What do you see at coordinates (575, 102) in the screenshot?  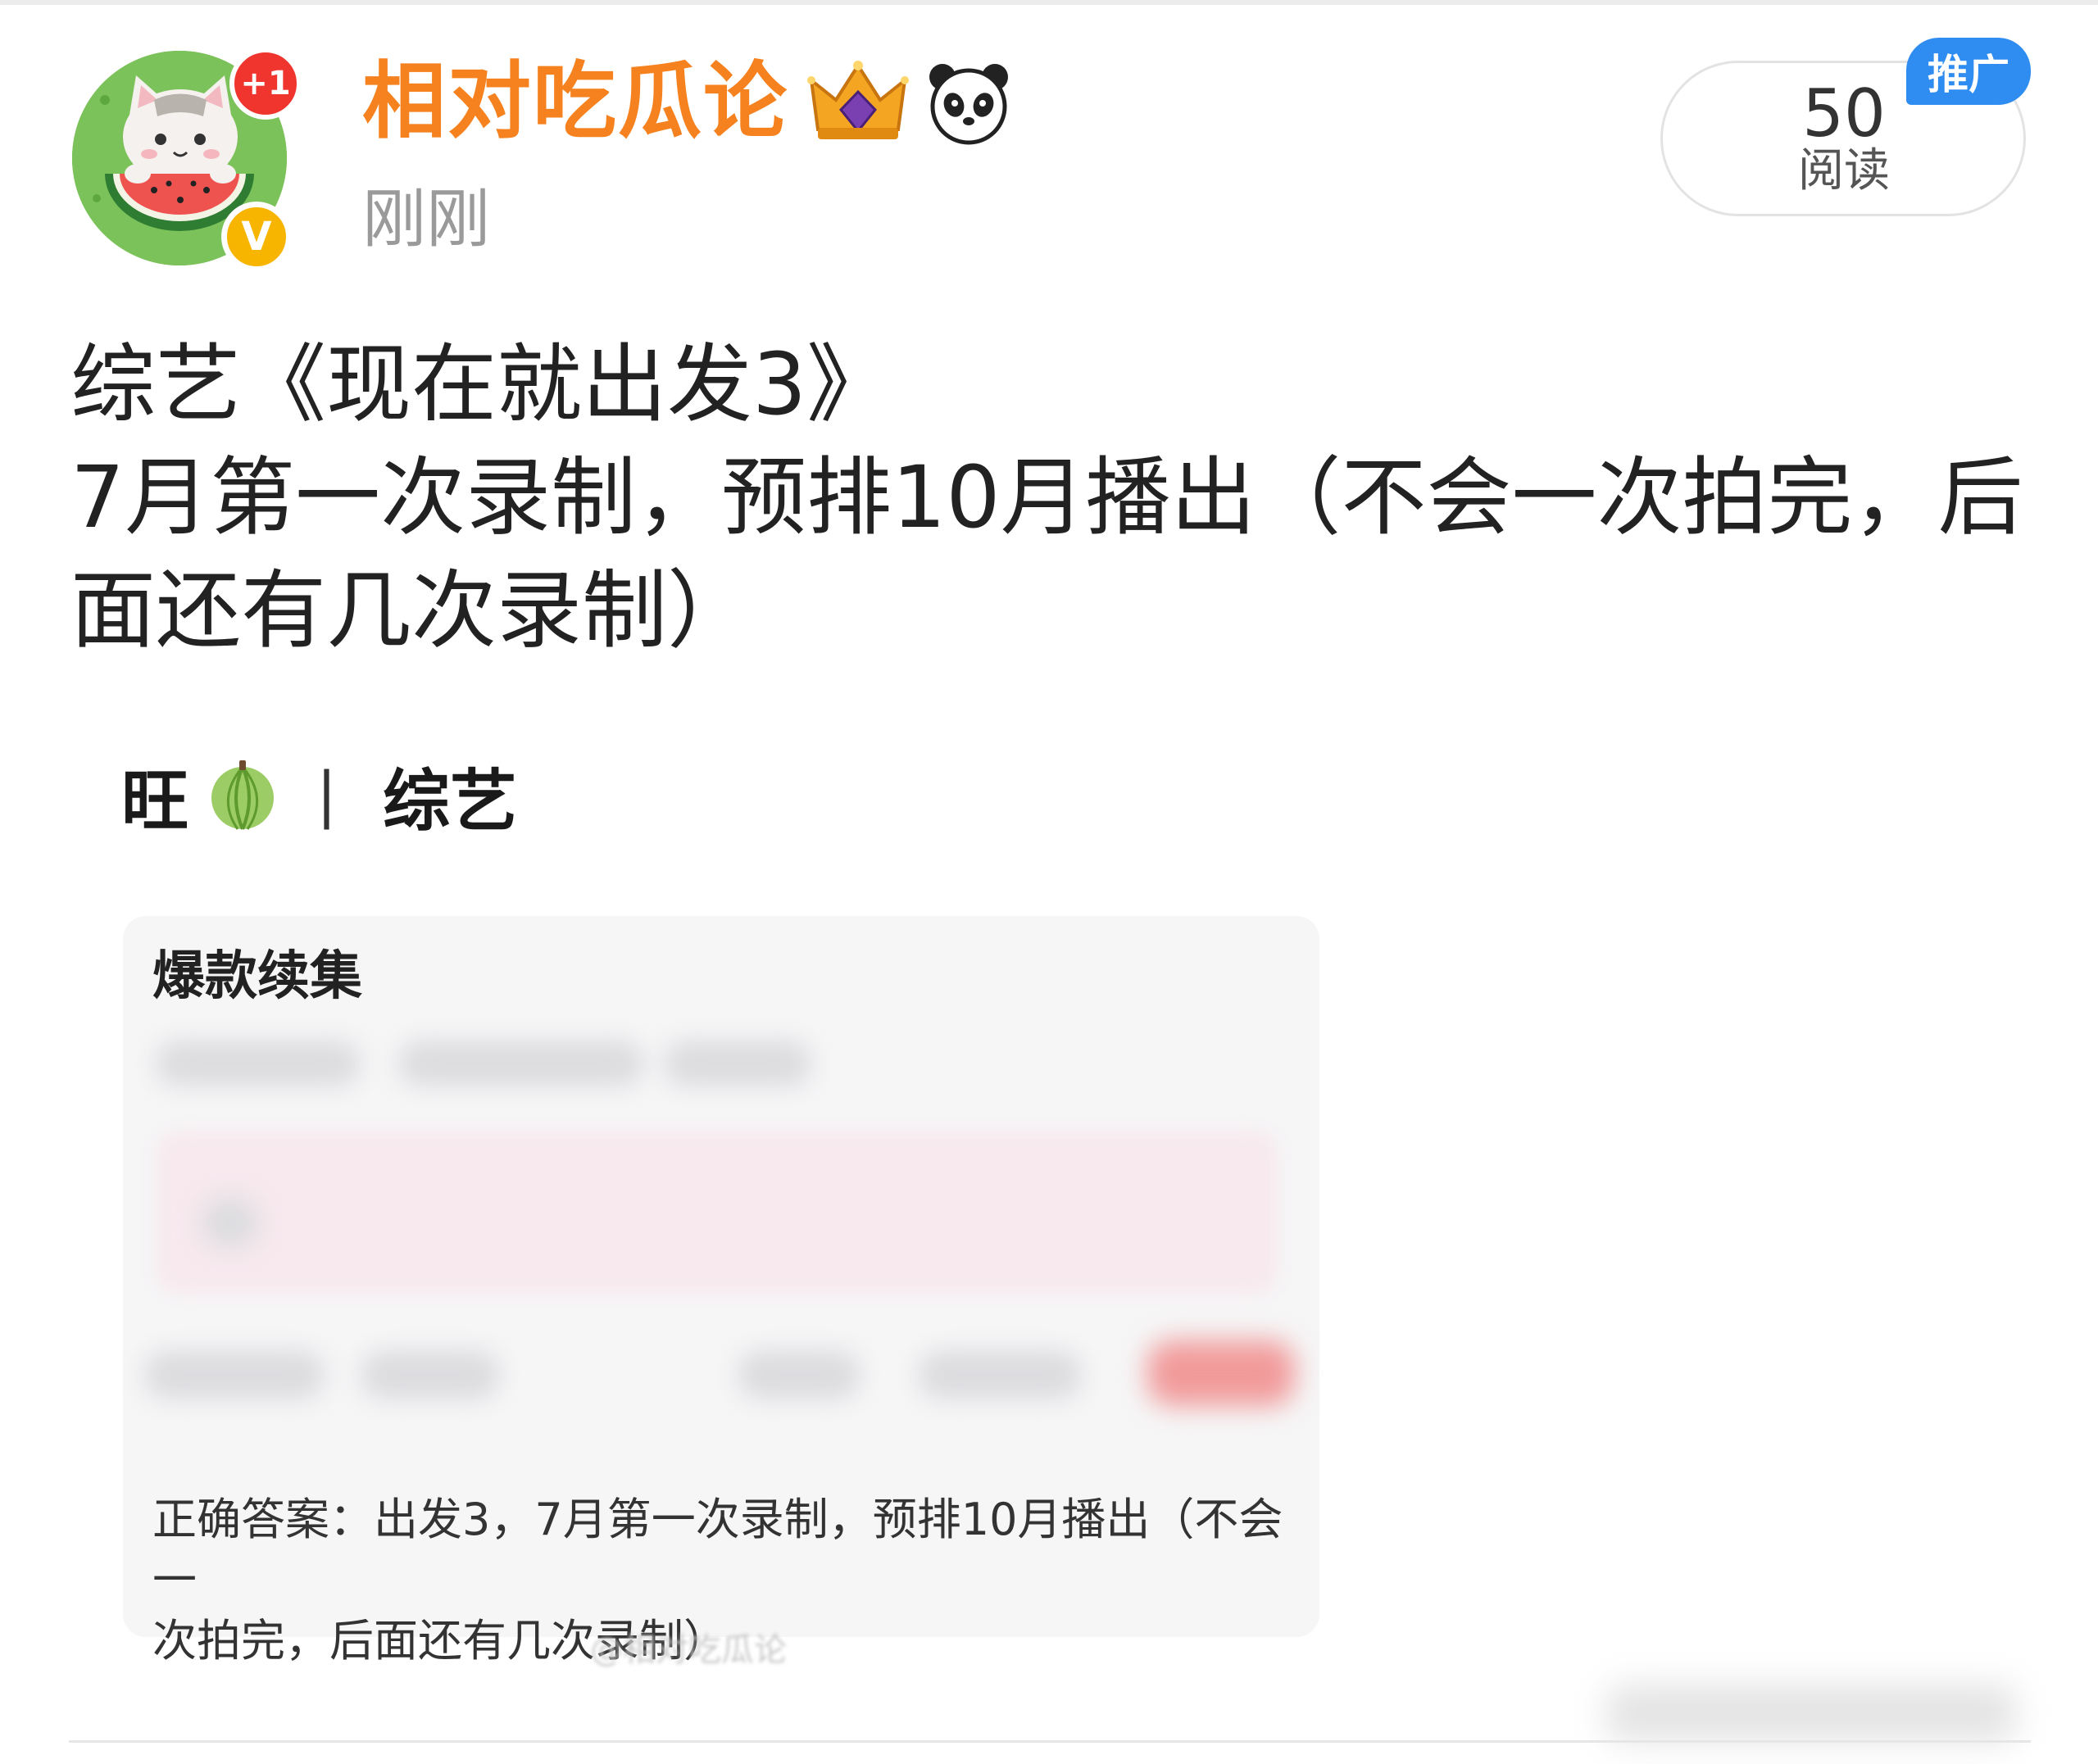 I see `username: 相对吃瓜论` at bounding box center [575, 102].